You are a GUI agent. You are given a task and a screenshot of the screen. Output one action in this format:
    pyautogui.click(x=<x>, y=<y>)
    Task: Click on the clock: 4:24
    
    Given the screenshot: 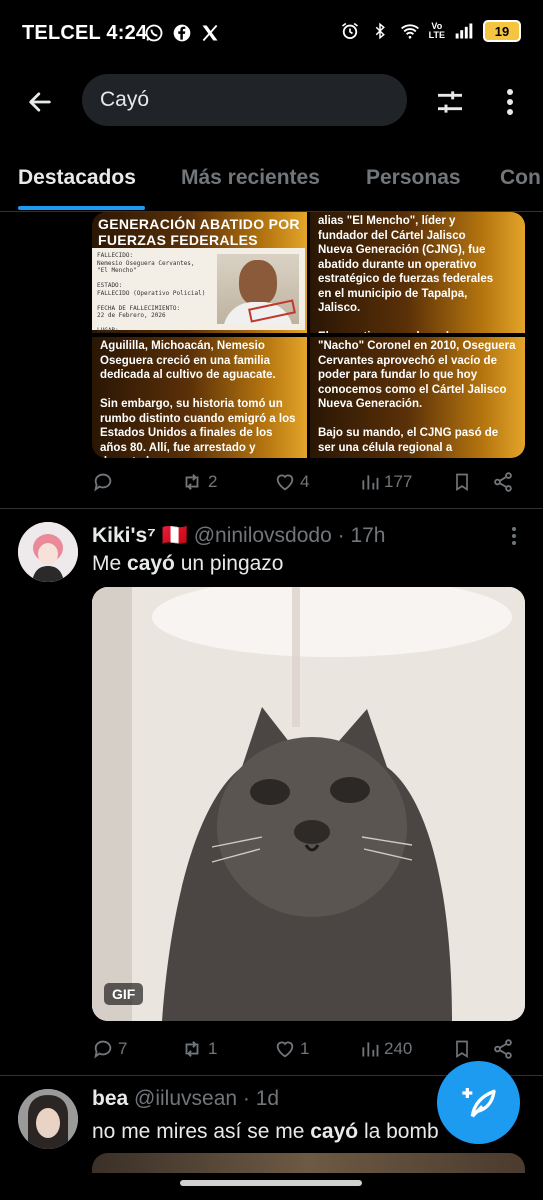 What is the action you would take?
    pyautogui.click(x=127, y=33)
    